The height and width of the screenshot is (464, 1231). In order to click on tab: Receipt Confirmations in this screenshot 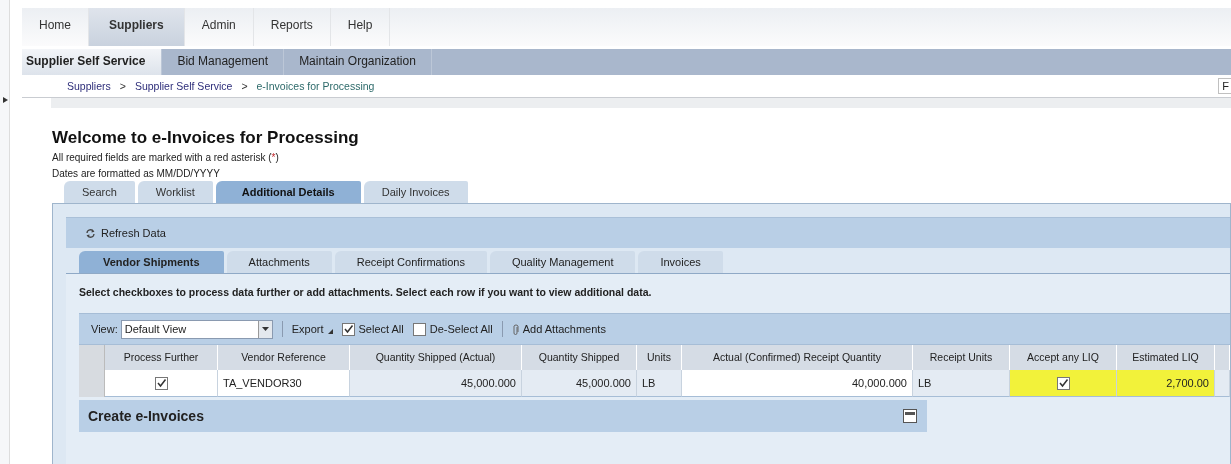, I will do `click(410, 262)`.